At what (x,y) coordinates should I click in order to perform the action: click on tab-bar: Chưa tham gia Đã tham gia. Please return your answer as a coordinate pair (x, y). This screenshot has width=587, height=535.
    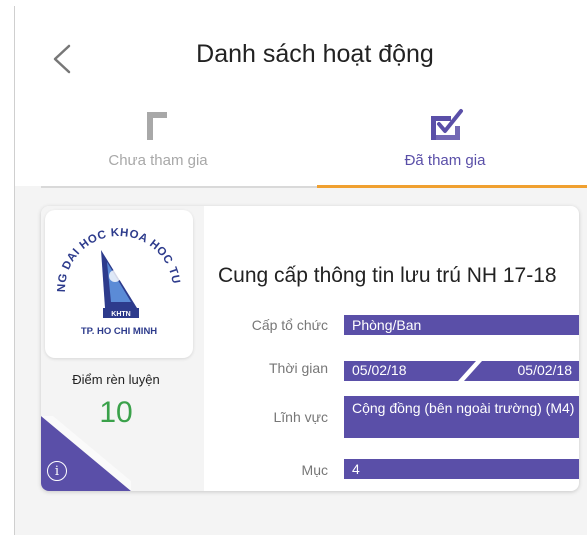
    Looking at the image, I should click on (301, 146).